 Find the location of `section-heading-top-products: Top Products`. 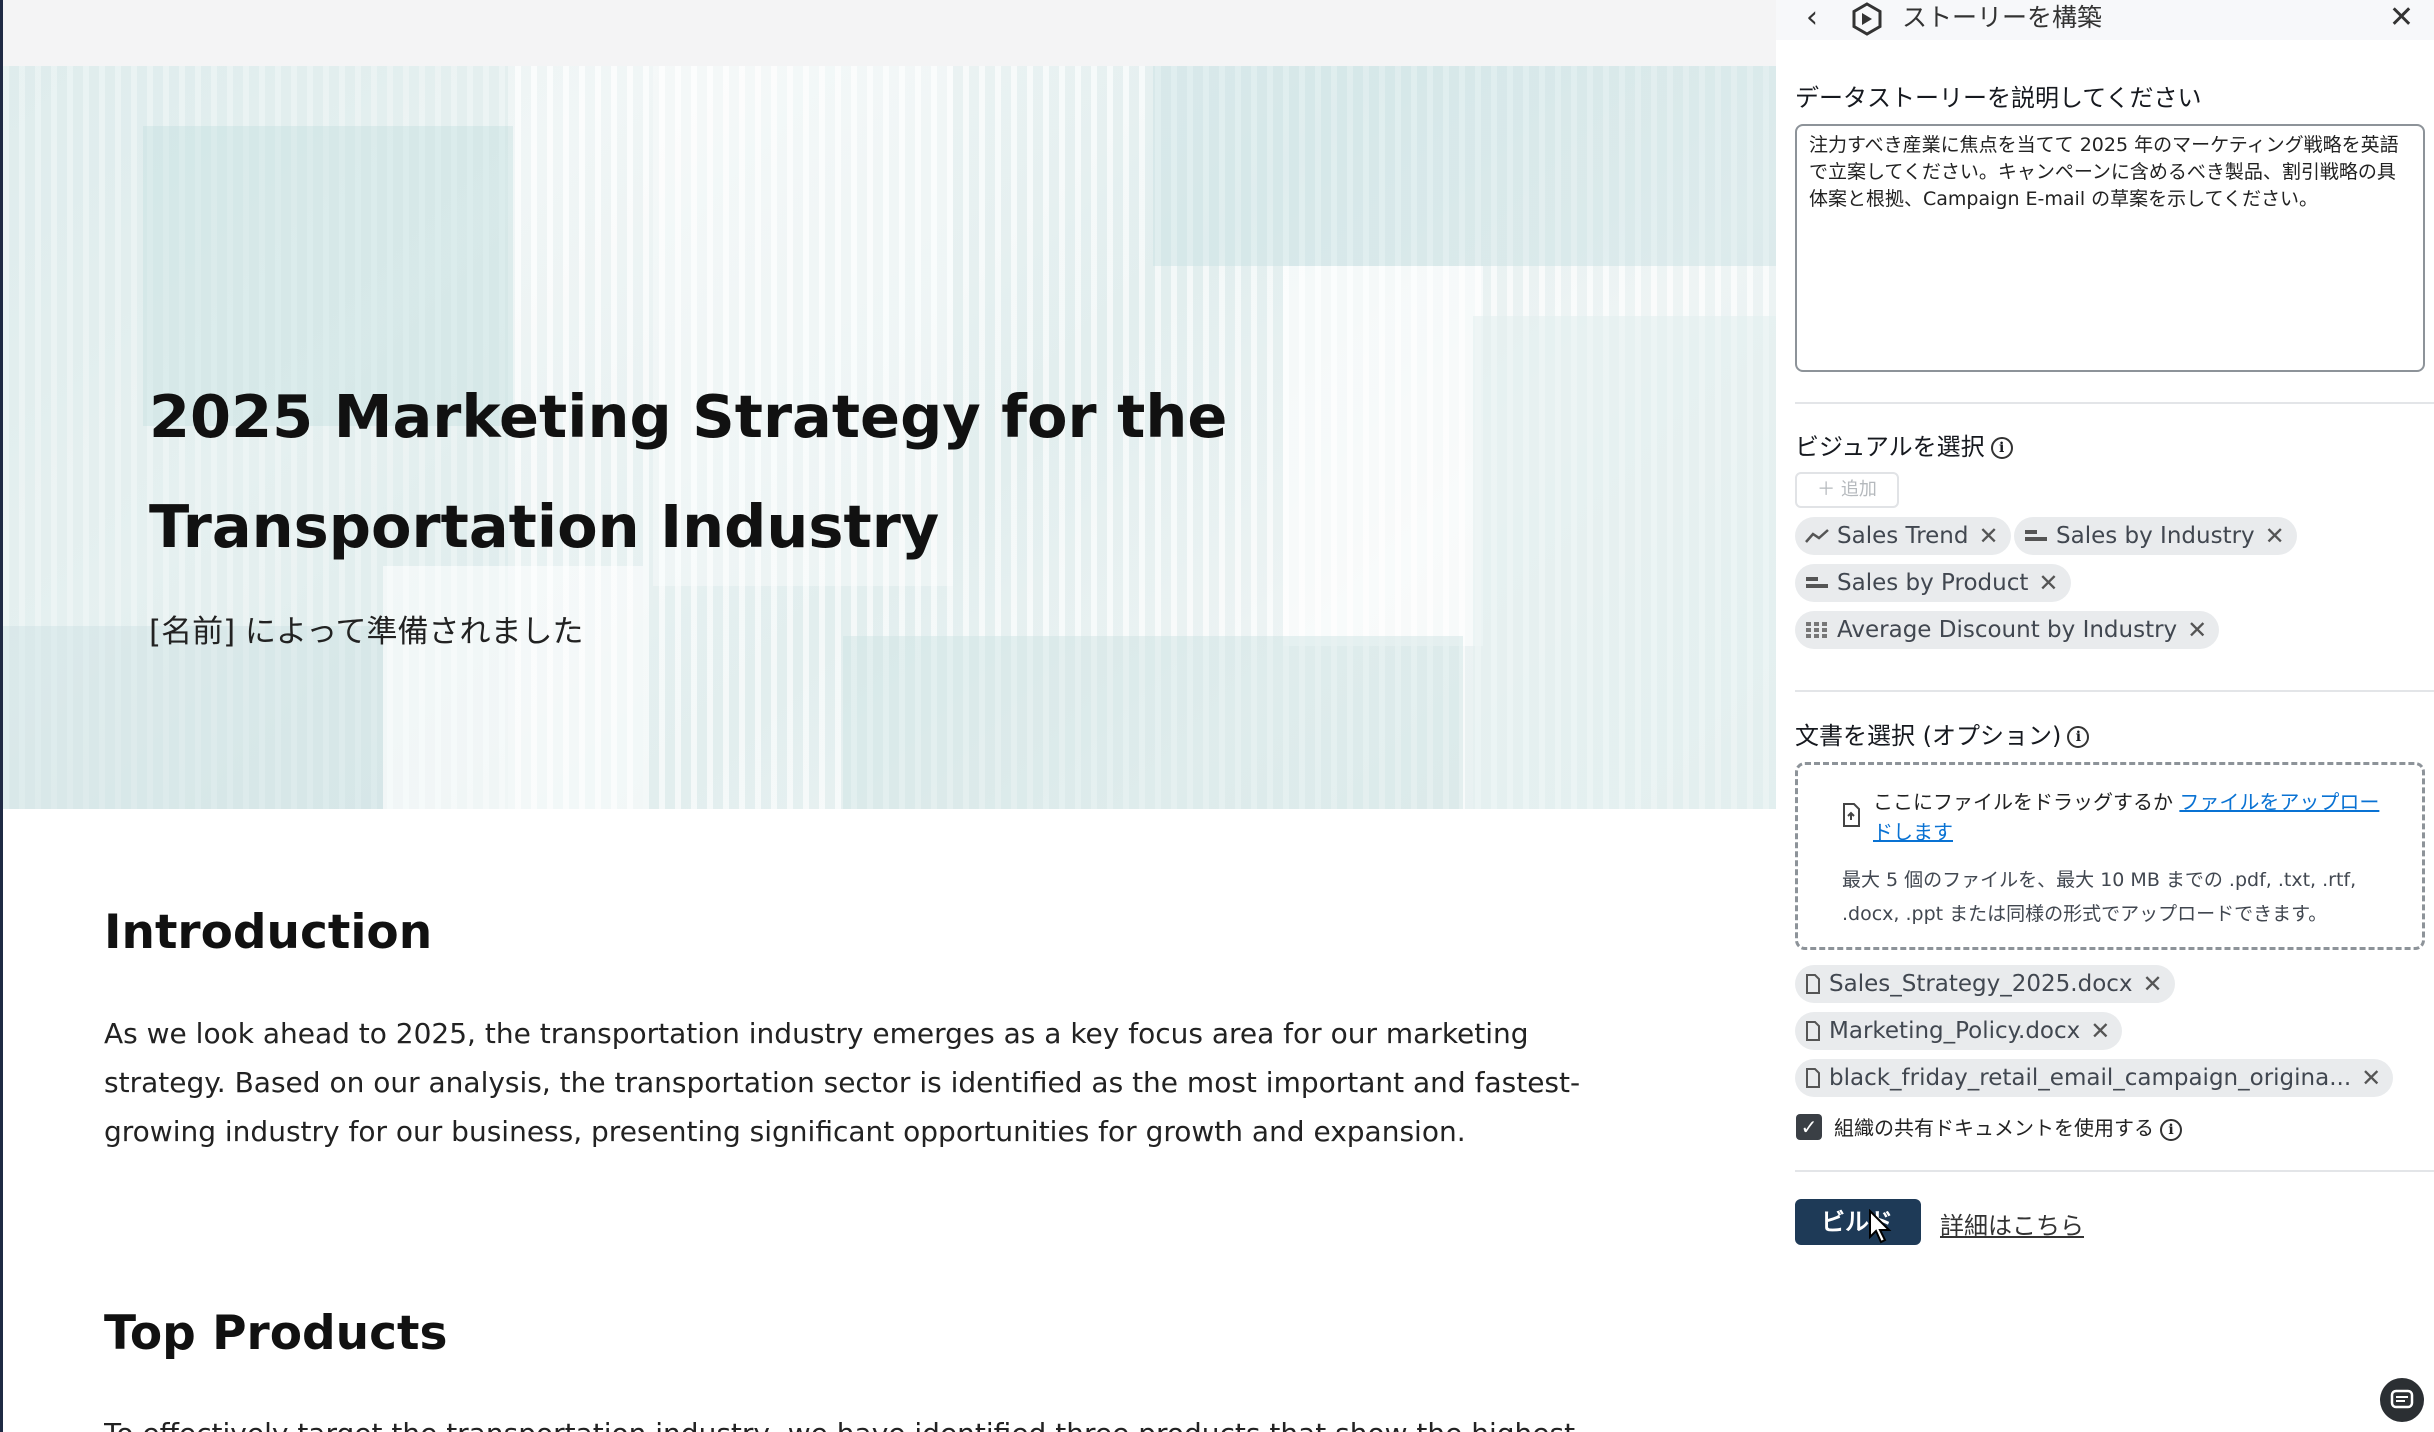

section-heading-top-products: Top Products is located at coordinates (276, 1333).